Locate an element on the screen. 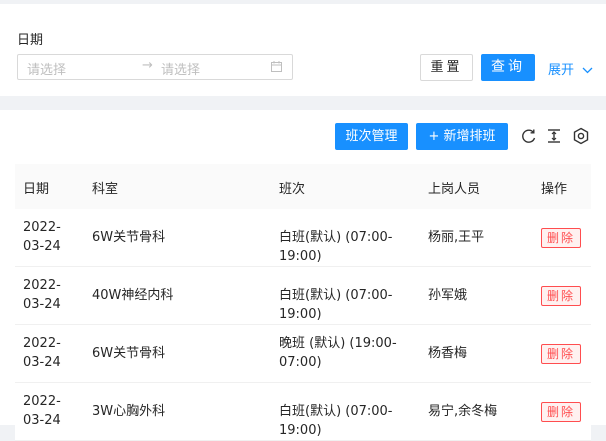 The image size is (606, 441). row-staff: 易宁,余冬梅 is located at coordinates (463, 411).